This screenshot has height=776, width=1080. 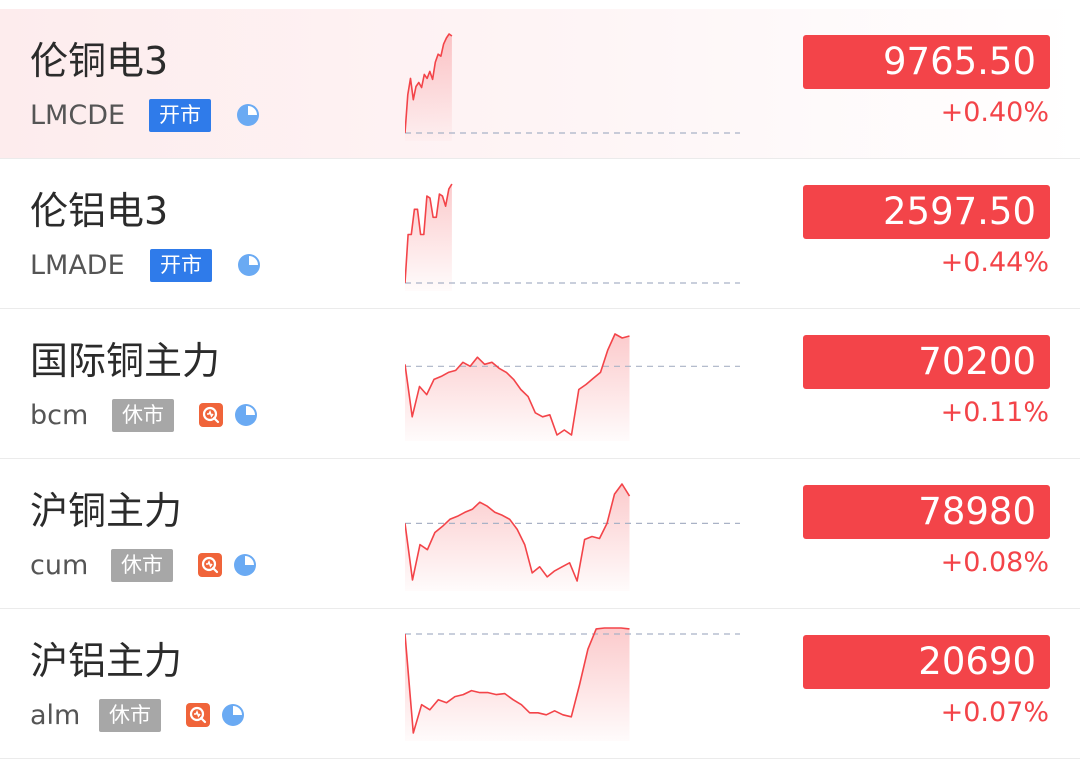 I want to click on percent-change: +0.40%, so click(x=994, y=112).